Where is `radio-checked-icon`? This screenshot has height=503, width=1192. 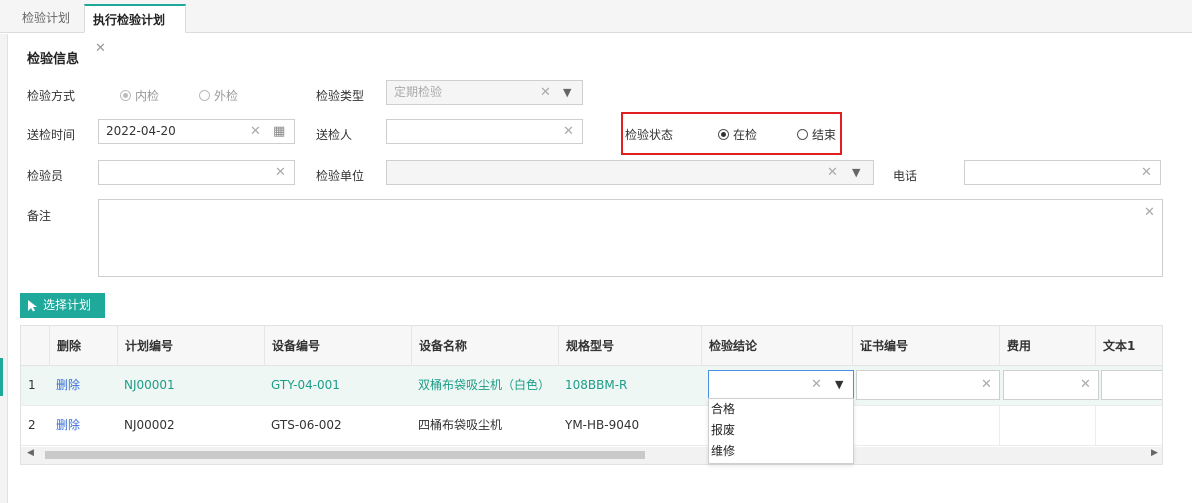 radio-checked-icon is located at coordinates (125, 95).